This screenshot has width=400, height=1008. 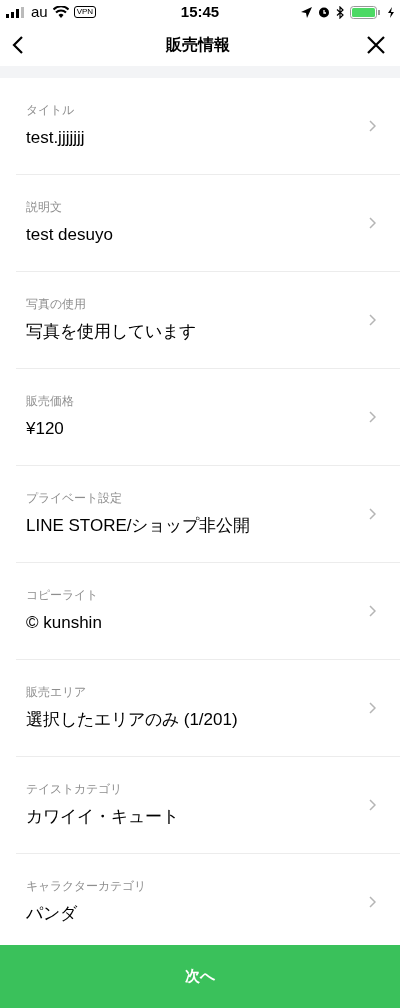 What do you see at coordinates (39, 11) in the screenshot?
I see `carrier-text: au` at bounding box center [39, 11].